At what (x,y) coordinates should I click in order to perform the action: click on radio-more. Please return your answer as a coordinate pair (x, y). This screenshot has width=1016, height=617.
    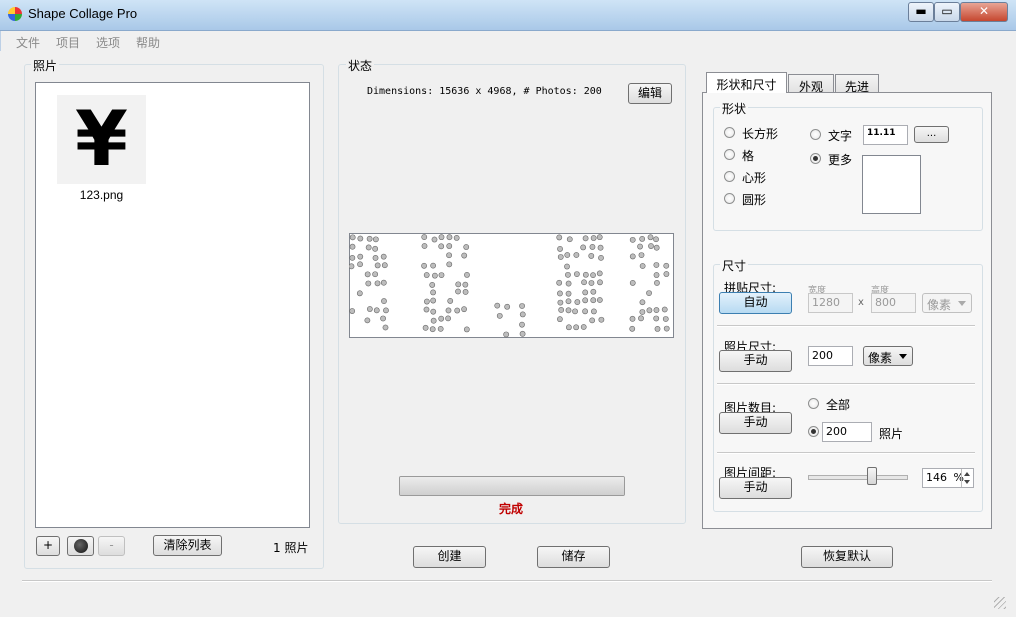
    Looking at the image, I should click on (815, 158).